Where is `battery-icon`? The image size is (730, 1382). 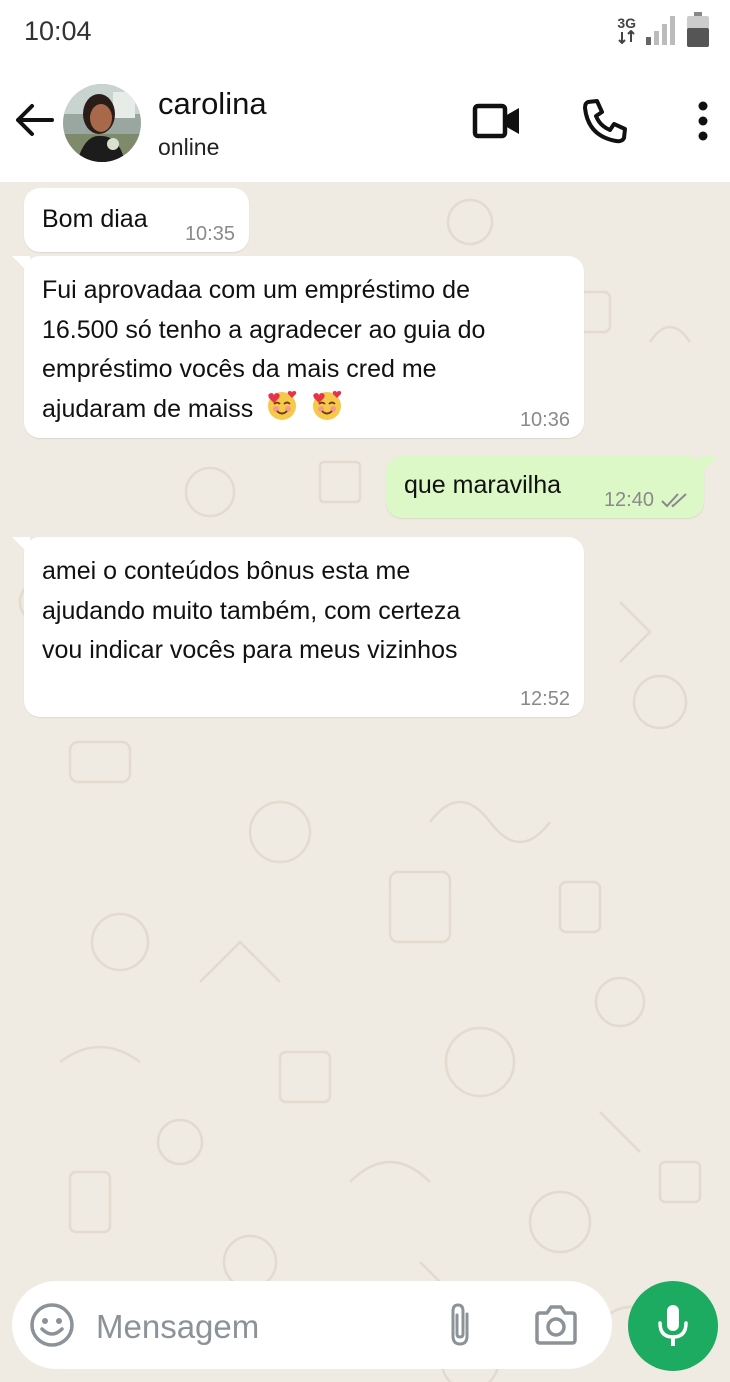 battery-icon is located at coordinates (698, 29).